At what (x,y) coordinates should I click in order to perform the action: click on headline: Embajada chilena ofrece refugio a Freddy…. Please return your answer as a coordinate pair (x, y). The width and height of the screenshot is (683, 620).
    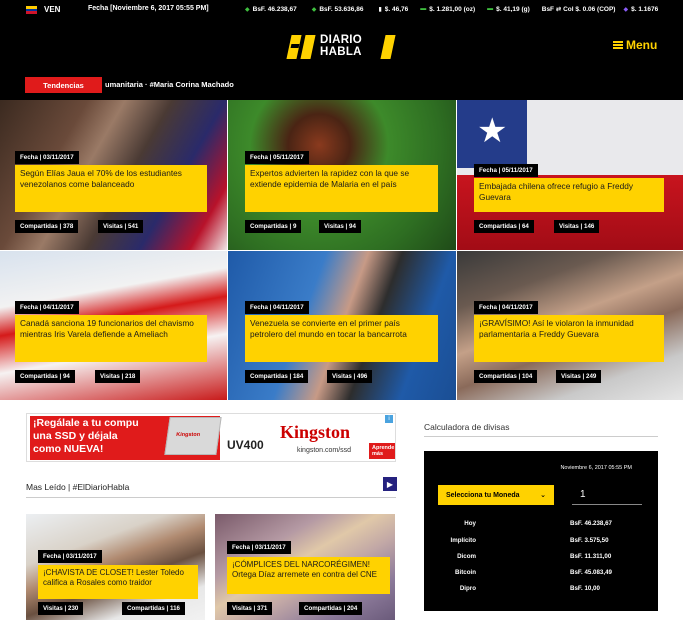
    Looking at the image, I should click on (569, 195).